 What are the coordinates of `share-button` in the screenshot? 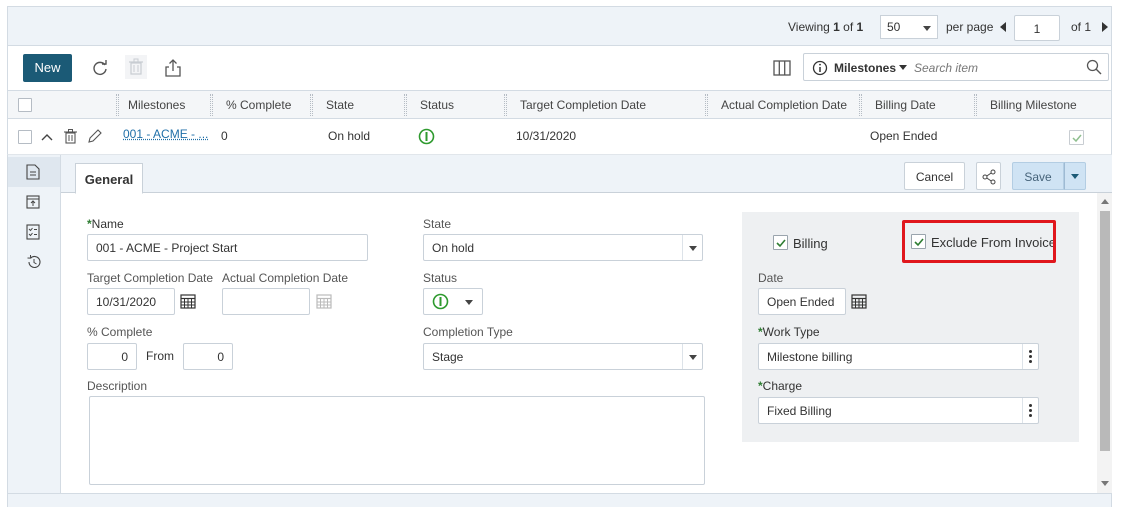 It's located at (988, 176).